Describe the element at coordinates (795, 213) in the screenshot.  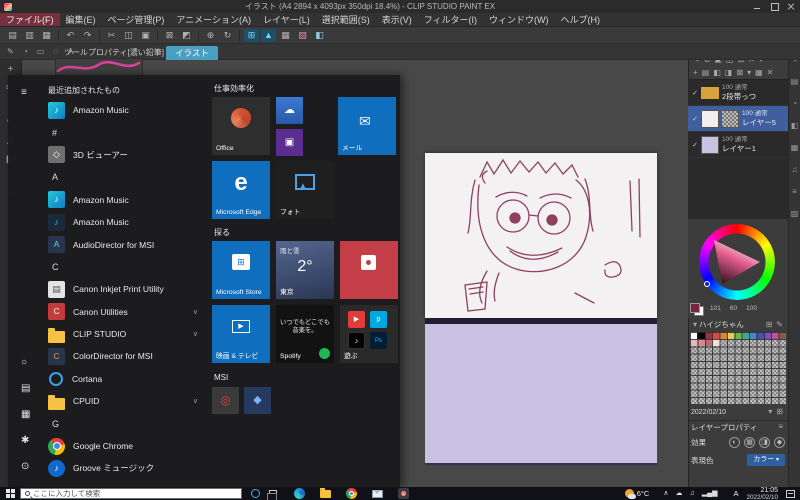
I see `info-panel-tab: ▧` at that location.